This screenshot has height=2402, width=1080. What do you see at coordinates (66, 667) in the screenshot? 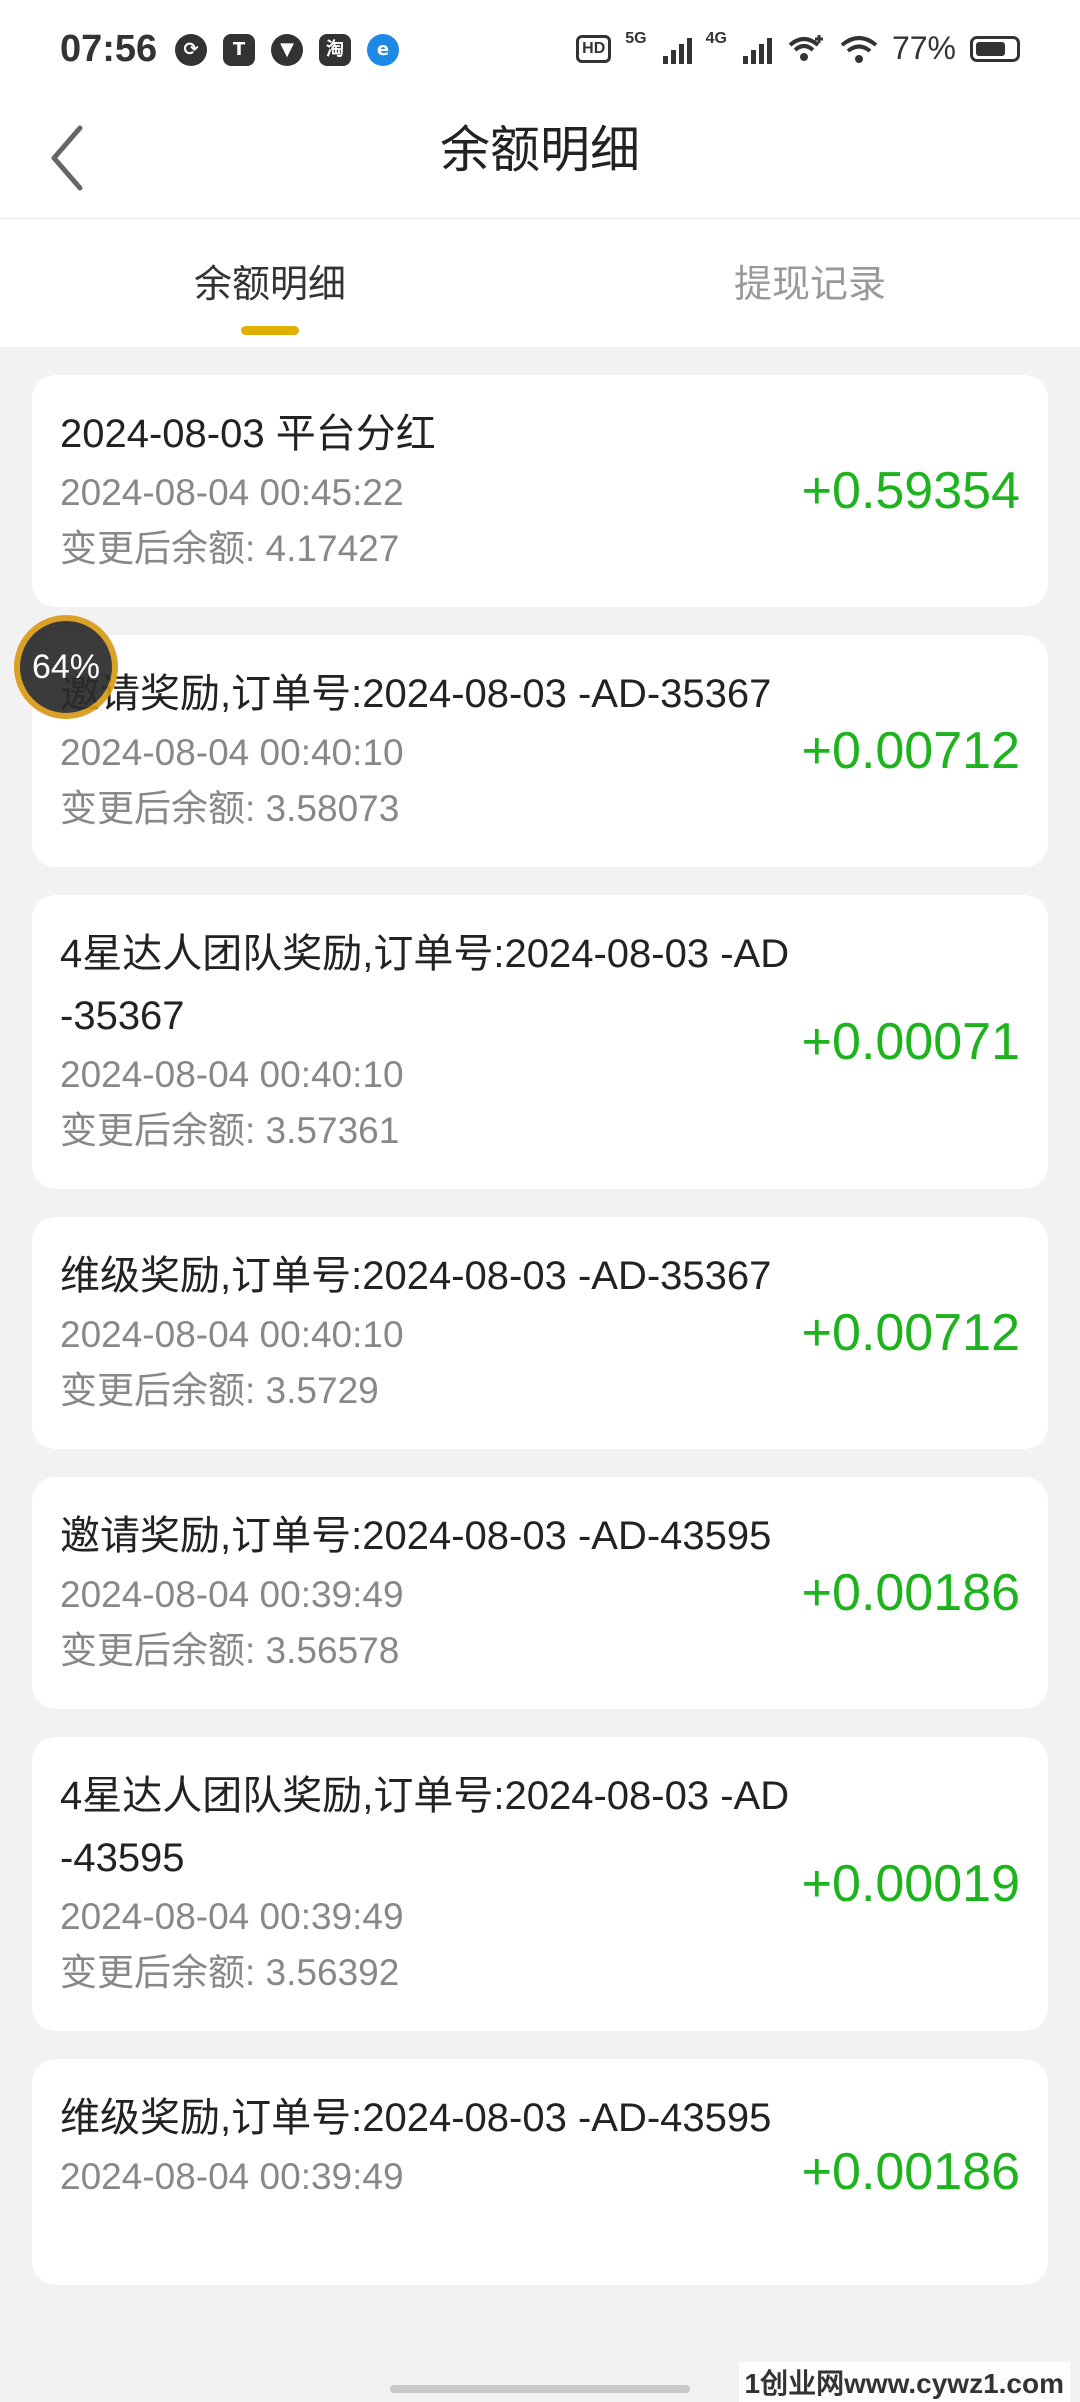
I see `floating-memory-badge: 64%` at bounding box center [66, 667].